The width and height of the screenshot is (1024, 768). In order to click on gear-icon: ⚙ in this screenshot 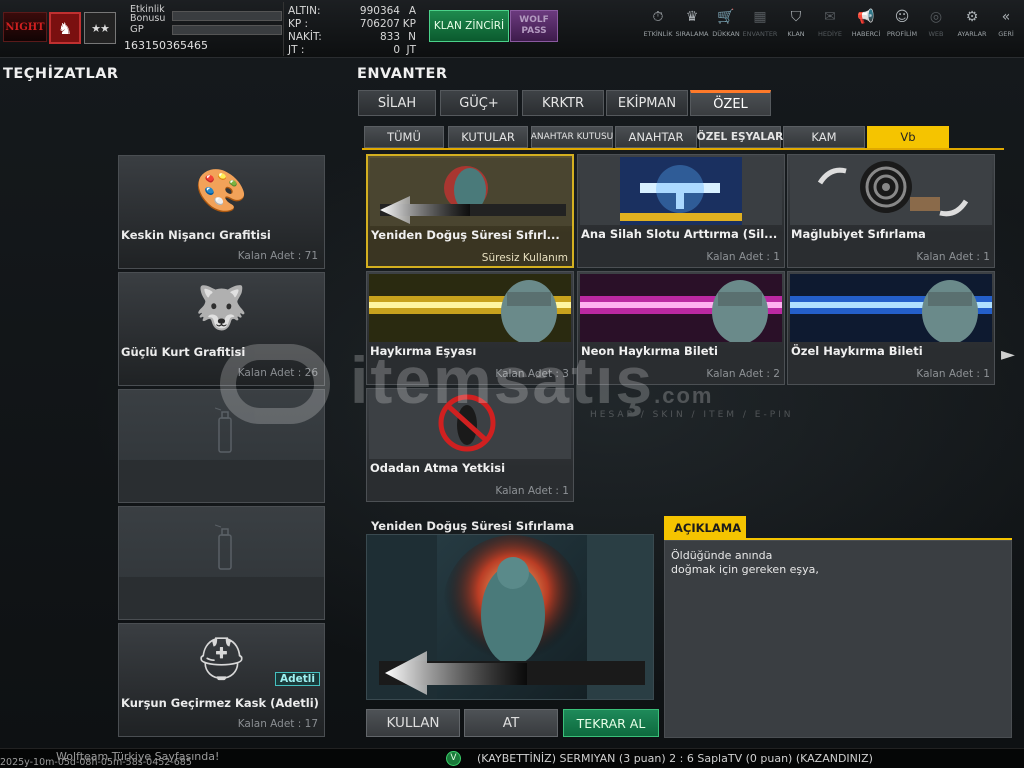, I will do `click(972, 17)`.